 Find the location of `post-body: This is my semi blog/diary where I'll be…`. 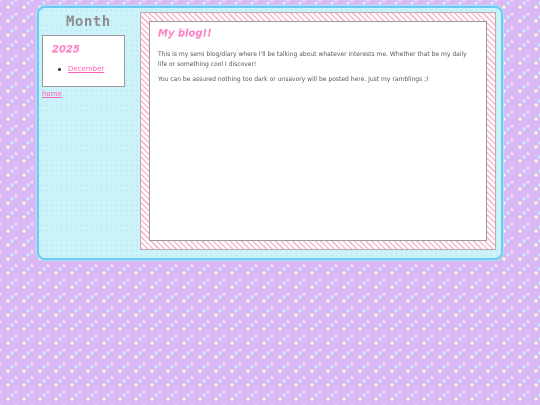

post-body: This is my semi blog/diary where I'll be… is located at coordinates (314, 70).